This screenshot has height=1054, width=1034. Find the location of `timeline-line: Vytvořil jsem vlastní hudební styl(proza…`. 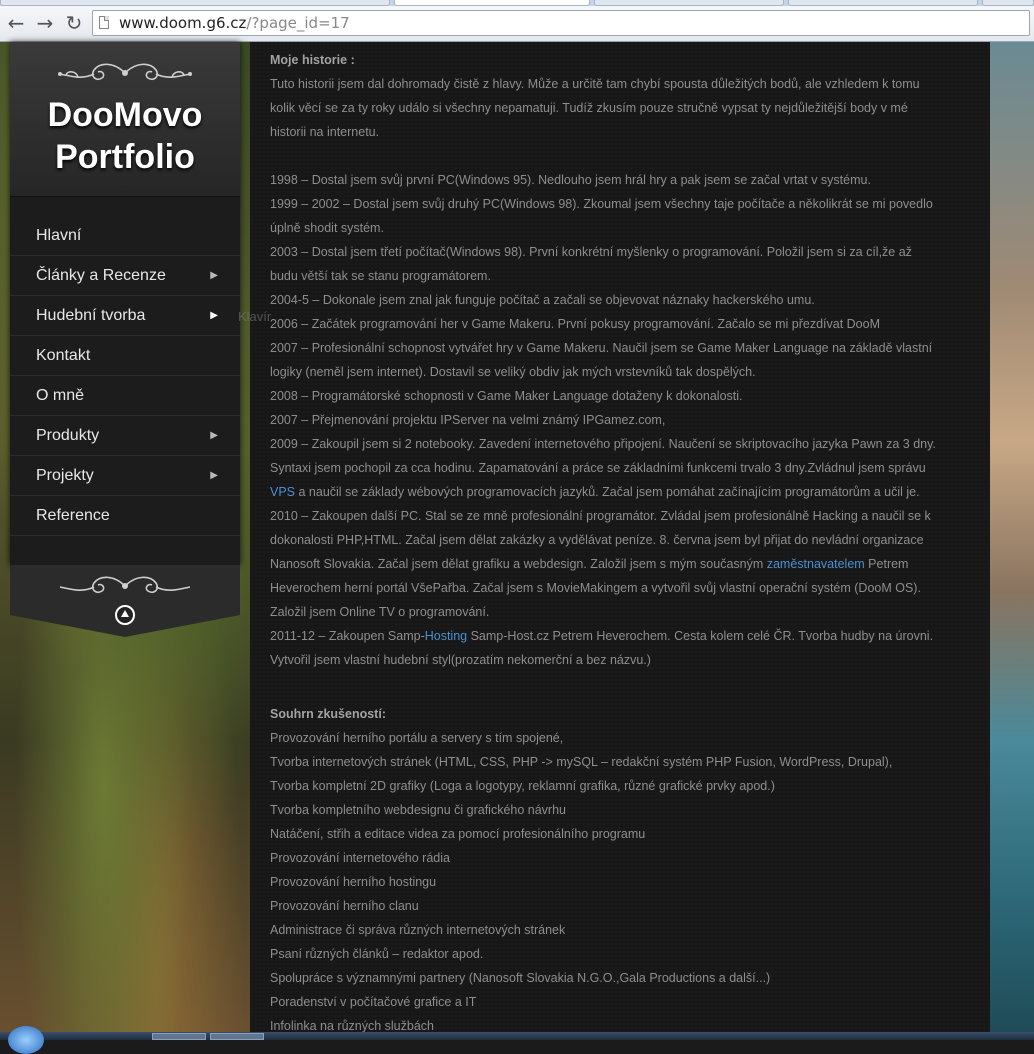

timeline-line: Vytvořil jsem vlastní hudební styl(proza… is located at coordinates (460, 660).